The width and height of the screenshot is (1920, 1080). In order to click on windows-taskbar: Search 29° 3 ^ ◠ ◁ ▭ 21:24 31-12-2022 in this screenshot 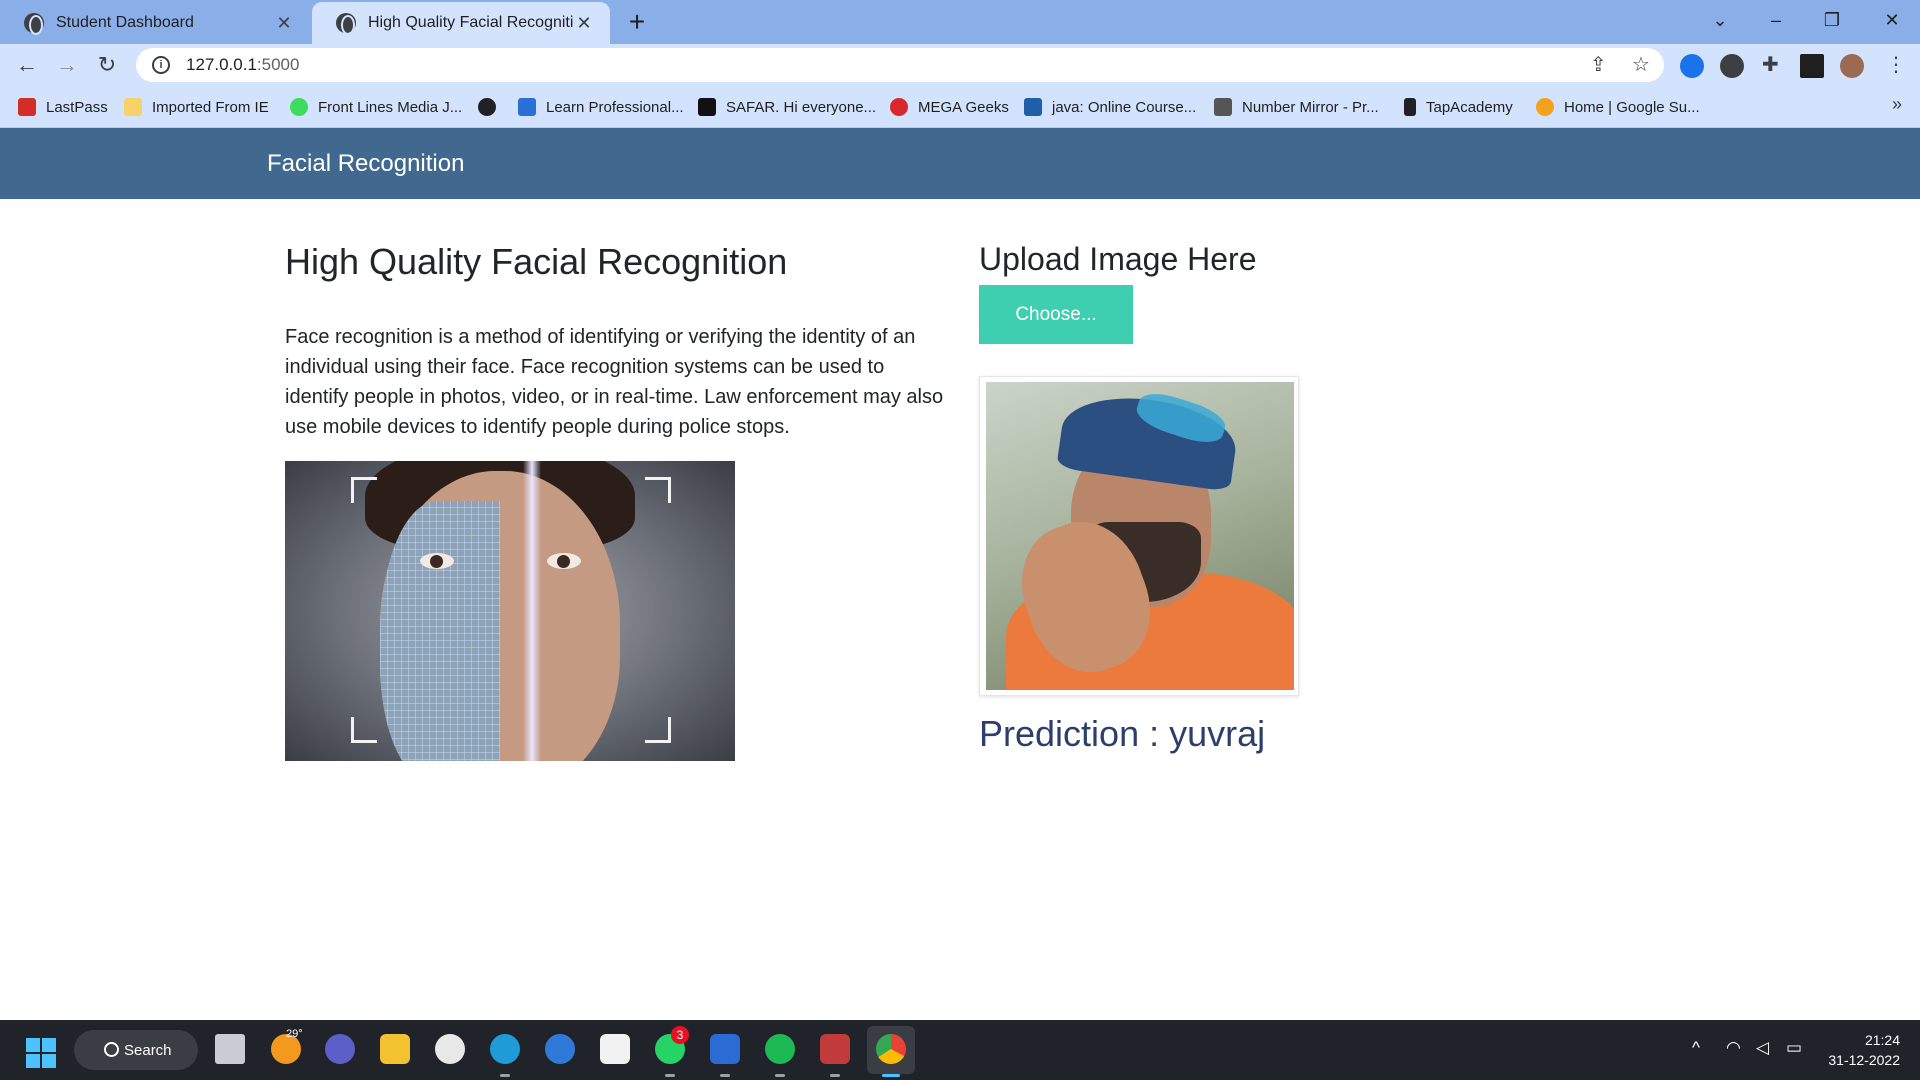, I will do `click(960, 1050)`.